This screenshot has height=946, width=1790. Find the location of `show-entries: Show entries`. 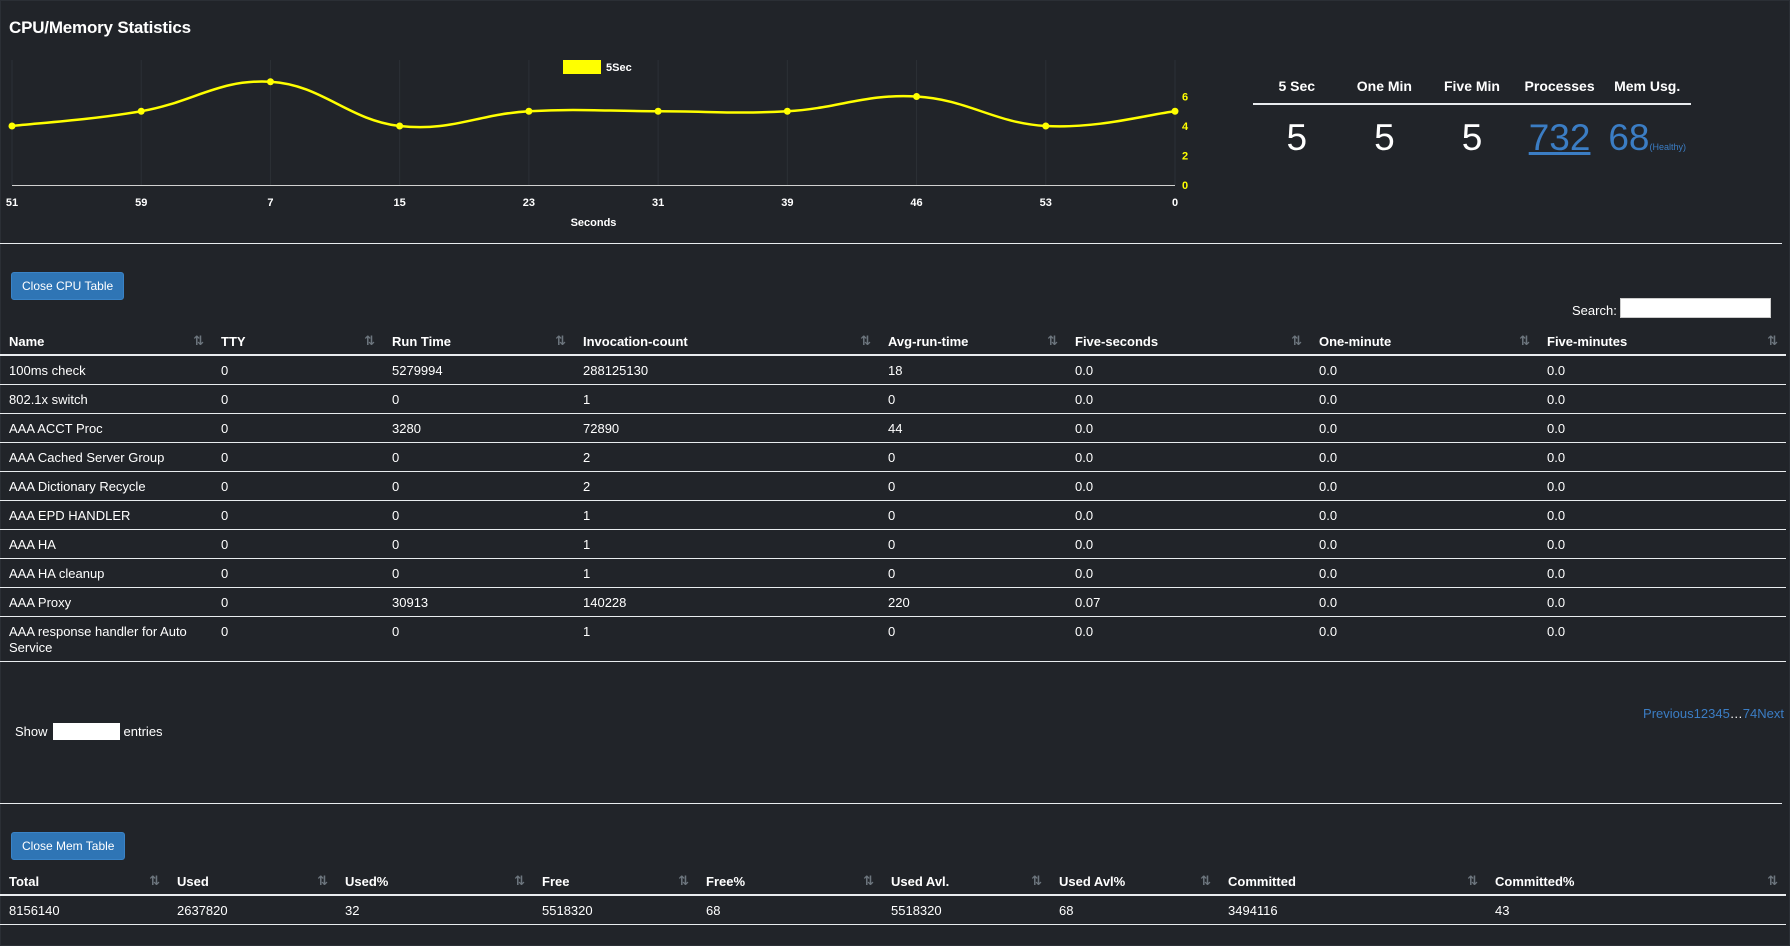

show-entries: Show entries is located at coordinates (89, 731).